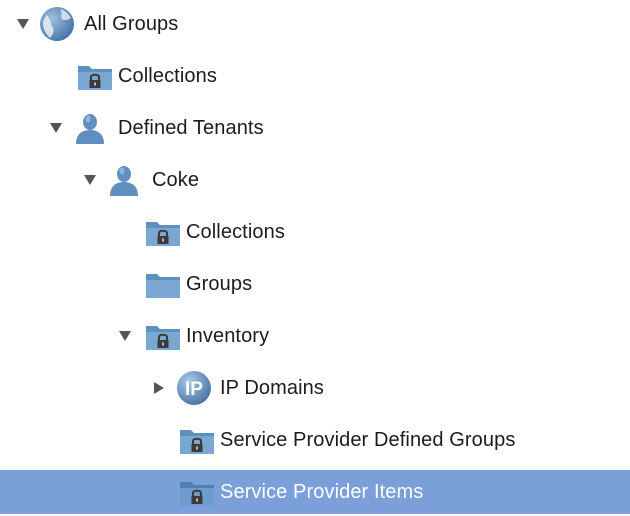 The height and width of the screenshot is (516, 630). Describe the element at coordinates (191, 128) in the screenshot. I see `tree-node-label: Defined Tenants` at that location.